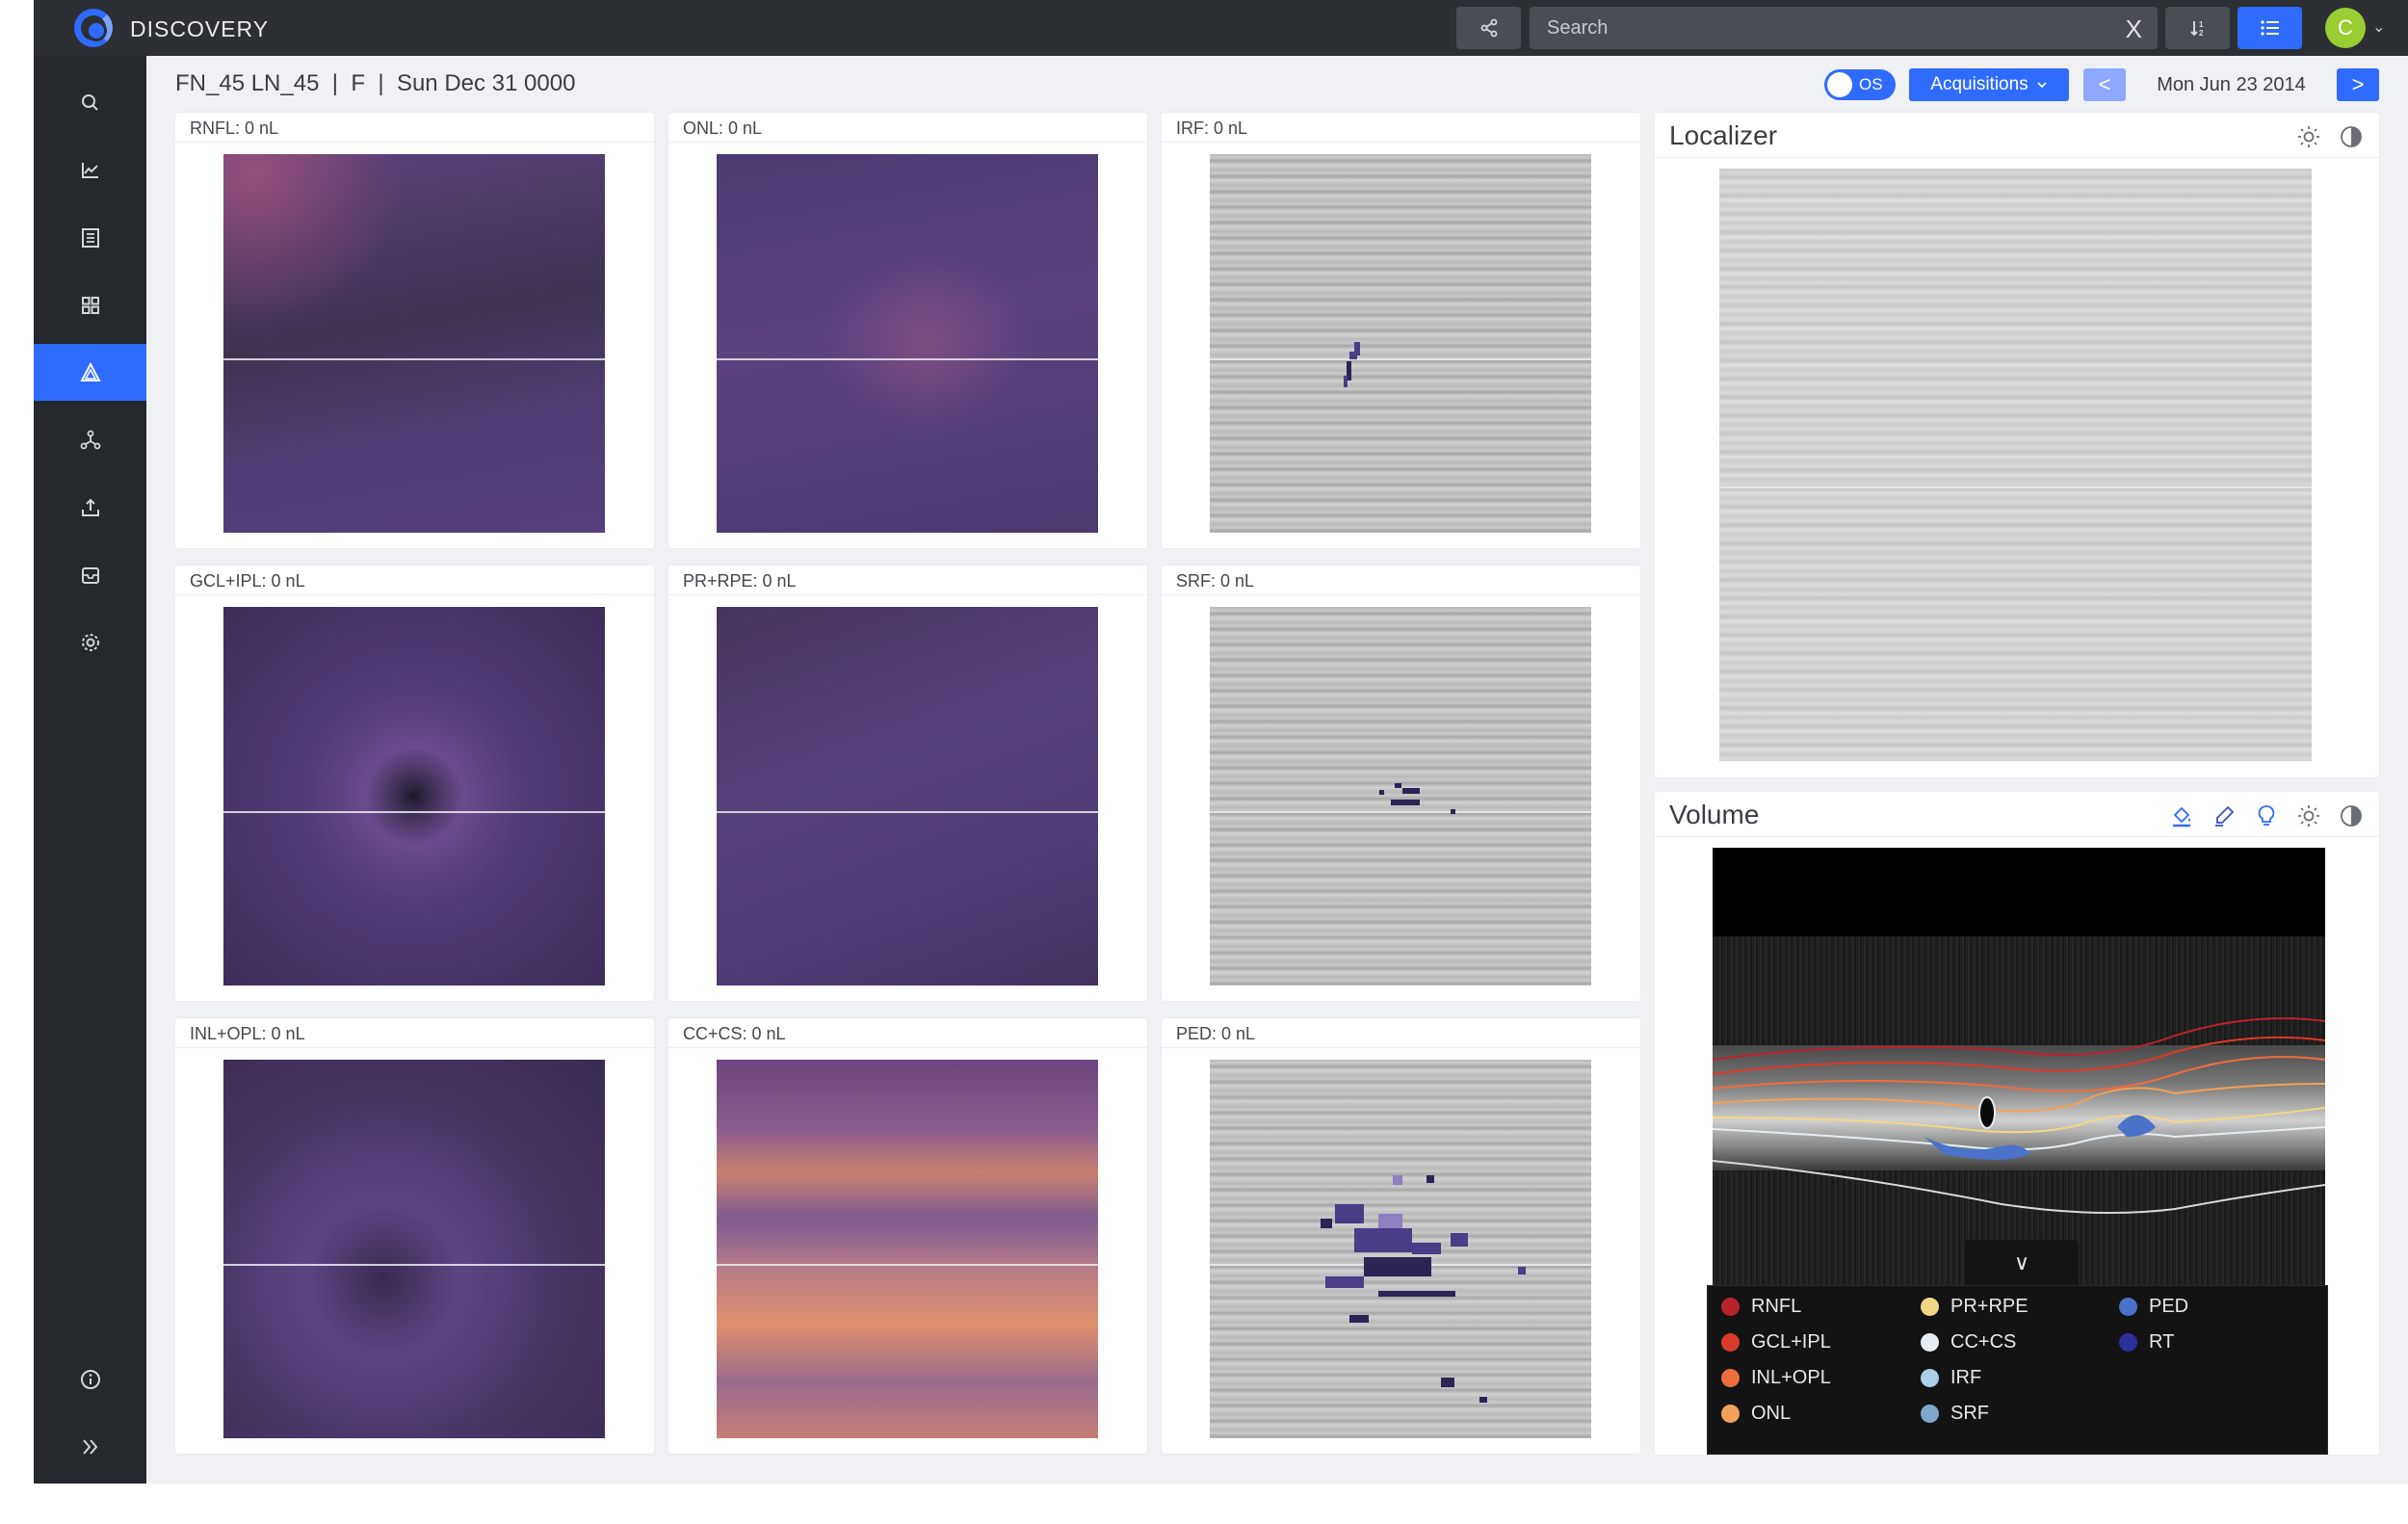  What do you see at coordinates (1776, 1378) in the screenshot?
I see `legend-item: INL+OPL` at bounding box center [1776, 1378].